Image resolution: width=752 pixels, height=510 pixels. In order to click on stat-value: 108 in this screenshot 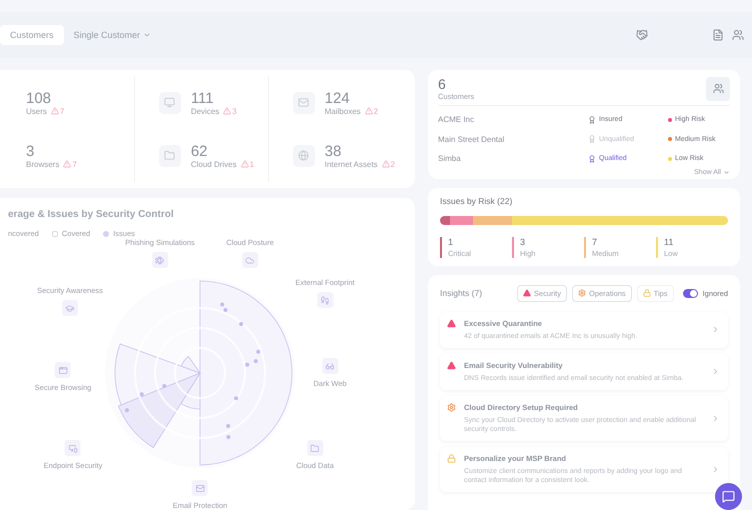, I will do `click(39, 98)`.